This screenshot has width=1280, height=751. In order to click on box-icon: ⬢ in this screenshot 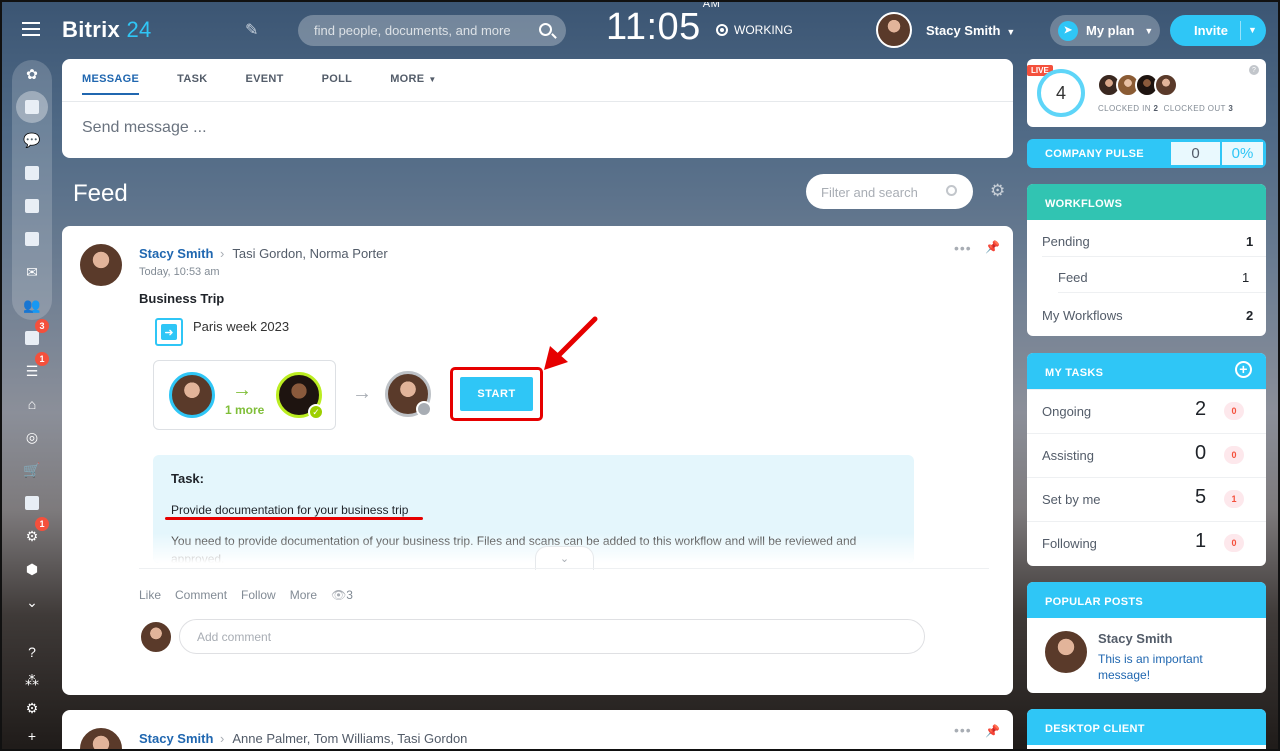, I will do `click(32, 568)`.